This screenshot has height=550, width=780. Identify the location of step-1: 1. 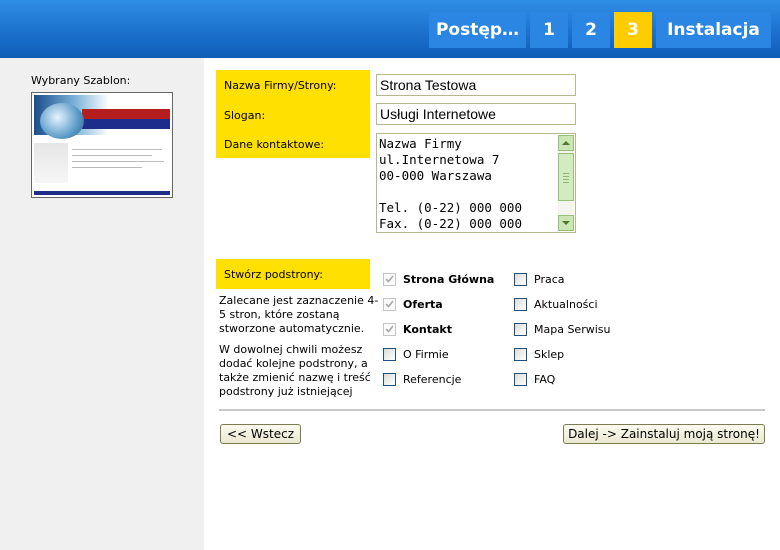
(549, 30).